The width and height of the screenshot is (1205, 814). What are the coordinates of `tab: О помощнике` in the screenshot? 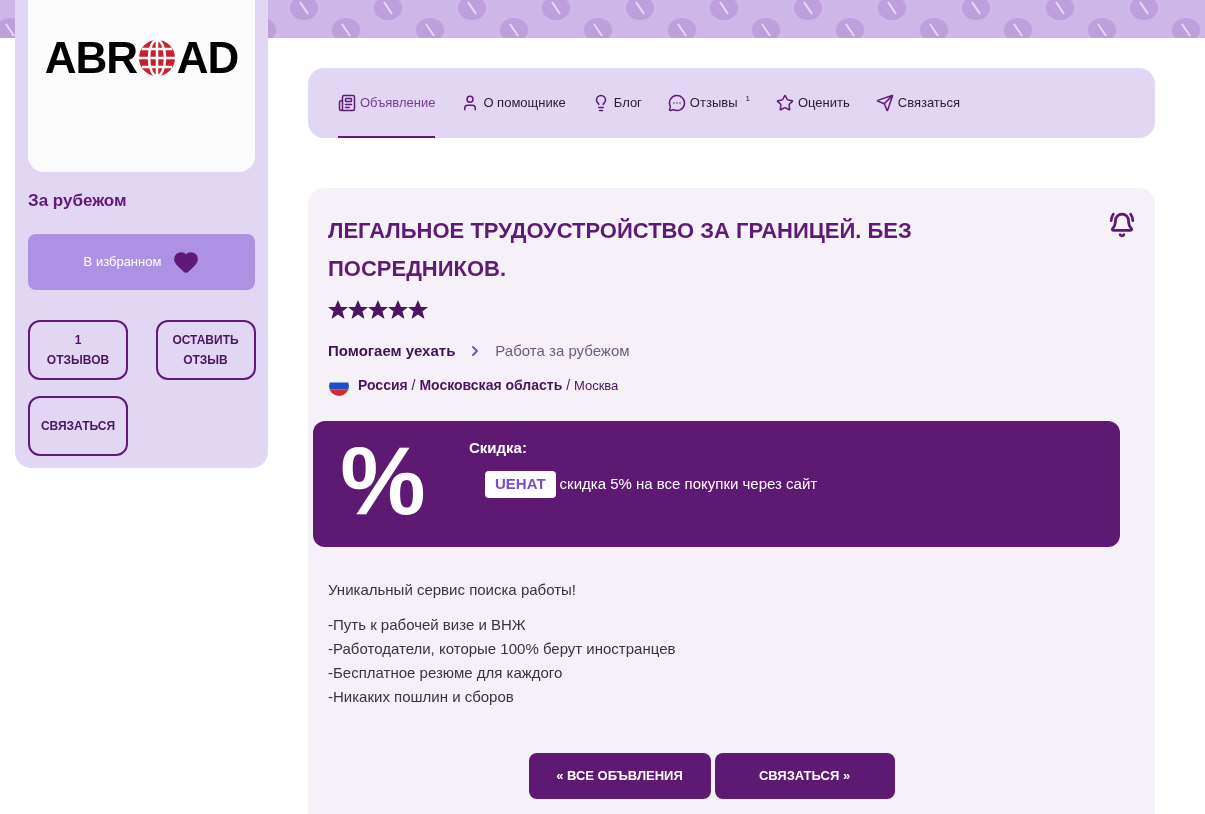 It's located at (513, 103).